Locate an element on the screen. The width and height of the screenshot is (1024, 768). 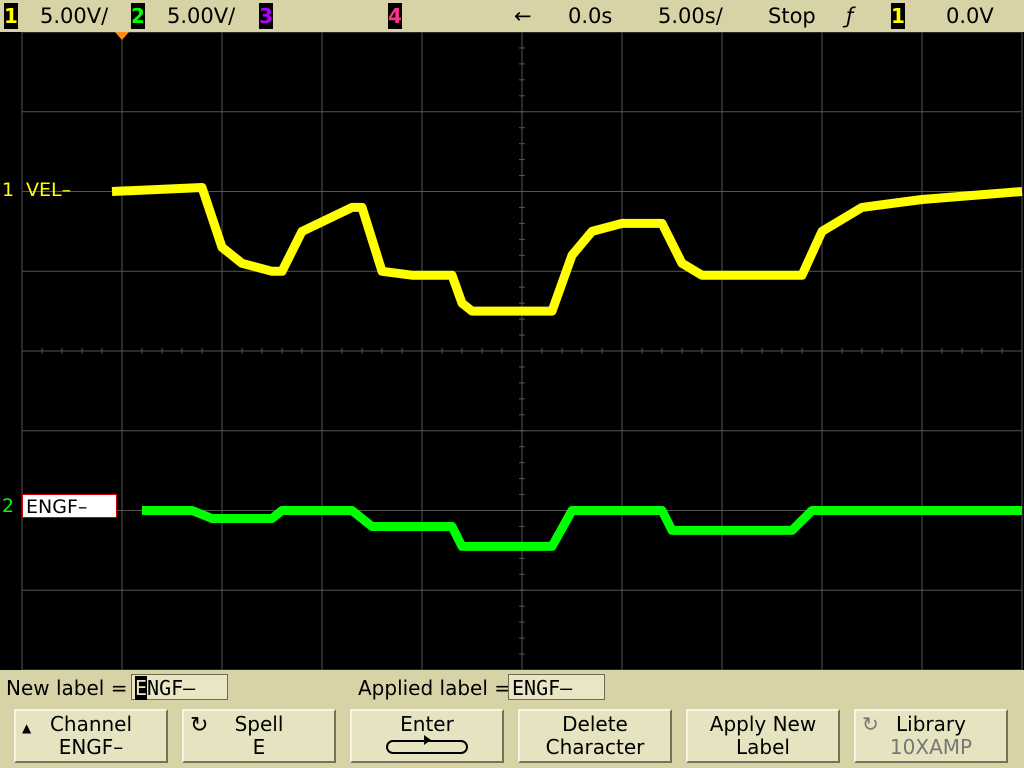
ch2-ground-marker: 2 is located at coordinates (8, 506).